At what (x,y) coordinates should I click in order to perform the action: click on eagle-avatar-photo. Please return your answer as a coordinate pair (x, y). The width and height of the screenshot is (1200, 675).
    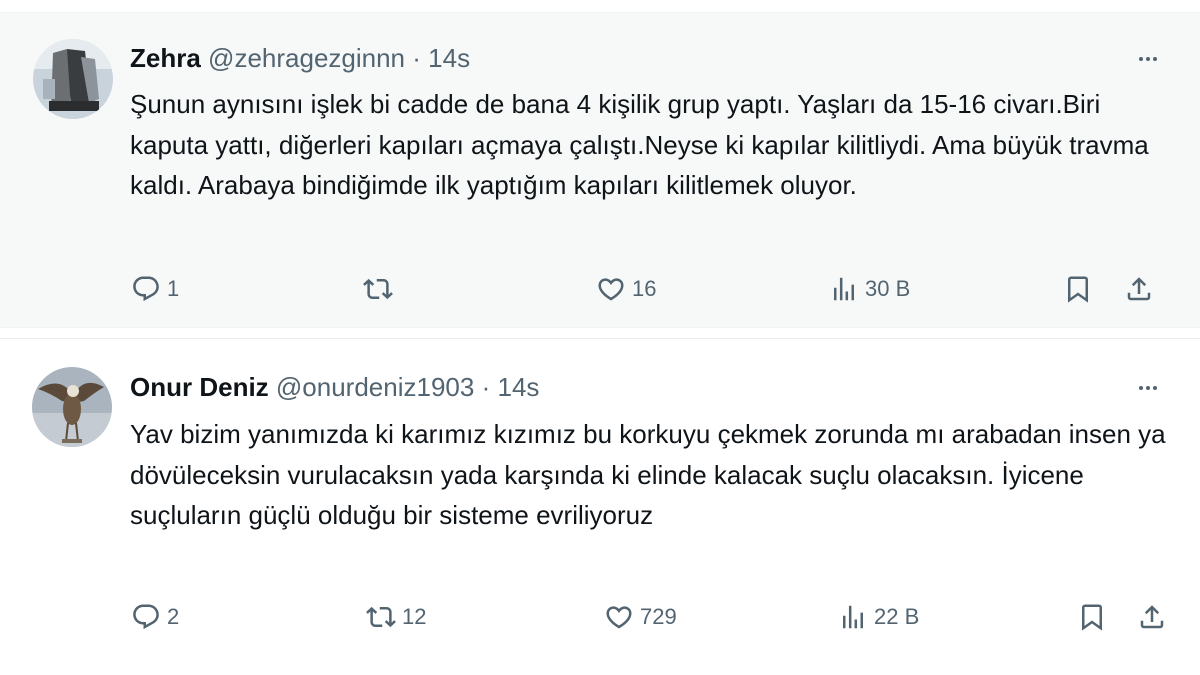
    Looking at the image, I should click on (72, 407).